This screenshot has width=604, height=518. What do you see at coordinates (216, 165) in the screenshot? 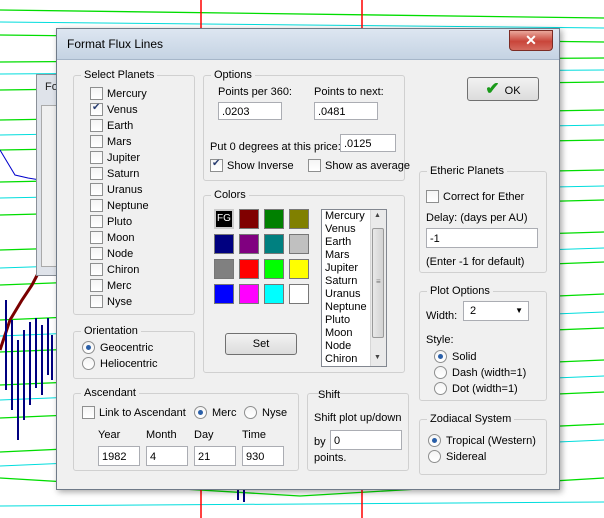
I see `show-inverse-check-icon` at bounding box center [216, 165].